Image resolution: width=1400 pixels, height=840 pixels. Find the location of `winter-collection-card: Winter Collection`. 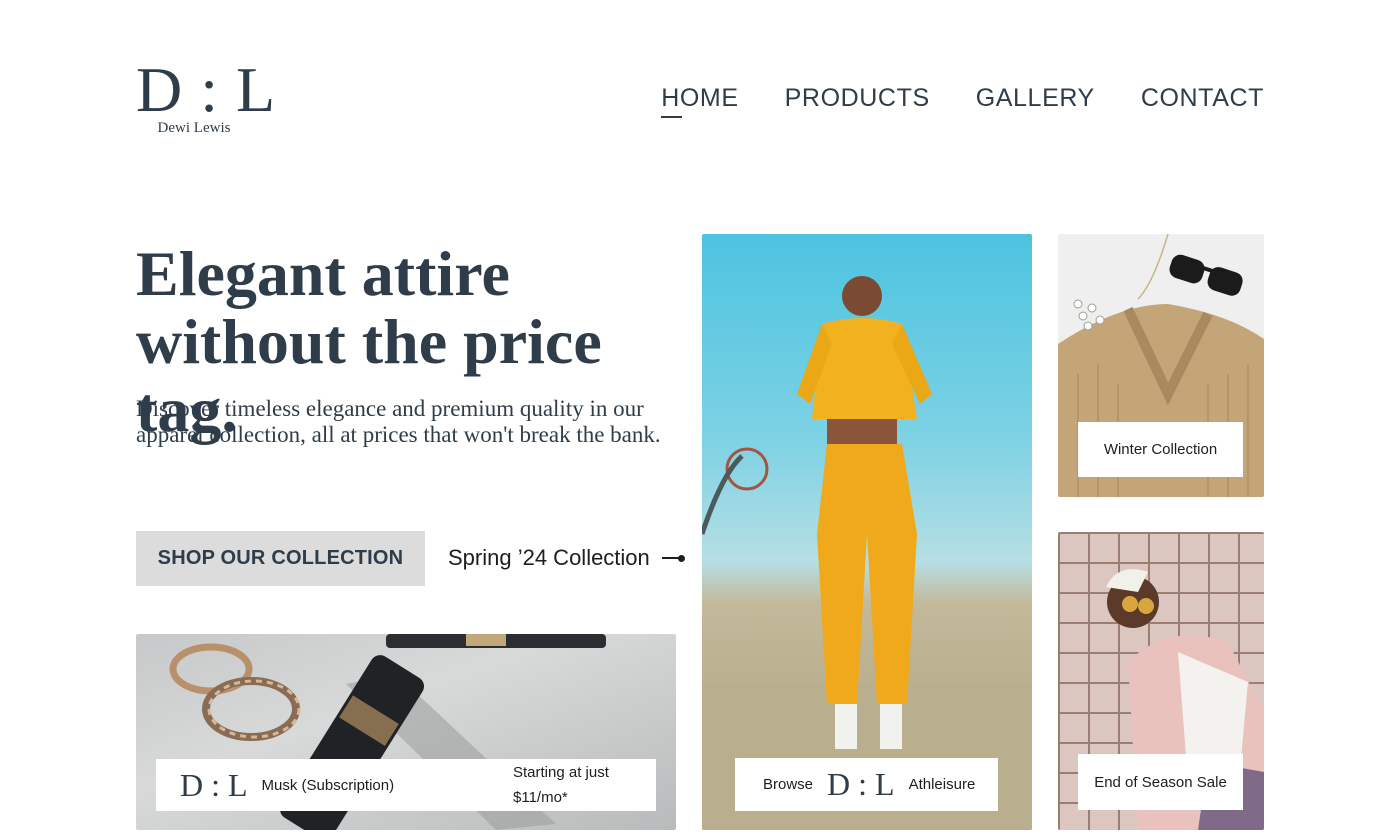

winter-collection-card: Winter Collection is located at coordinates (1161, 365).